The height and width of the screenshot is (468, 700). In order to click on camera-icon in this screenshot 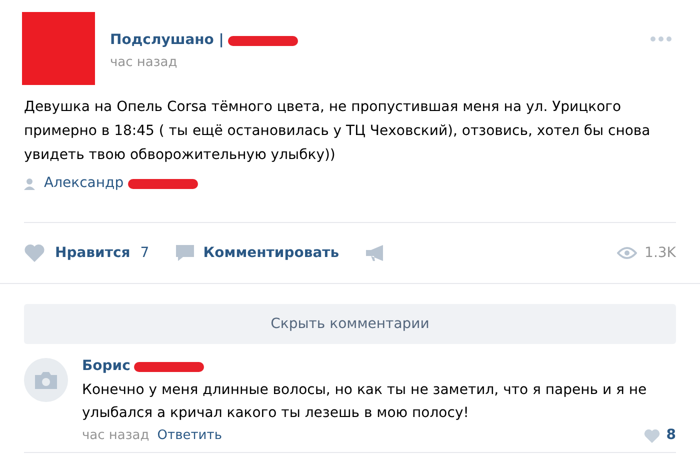, I will do `click(46, 380)`.